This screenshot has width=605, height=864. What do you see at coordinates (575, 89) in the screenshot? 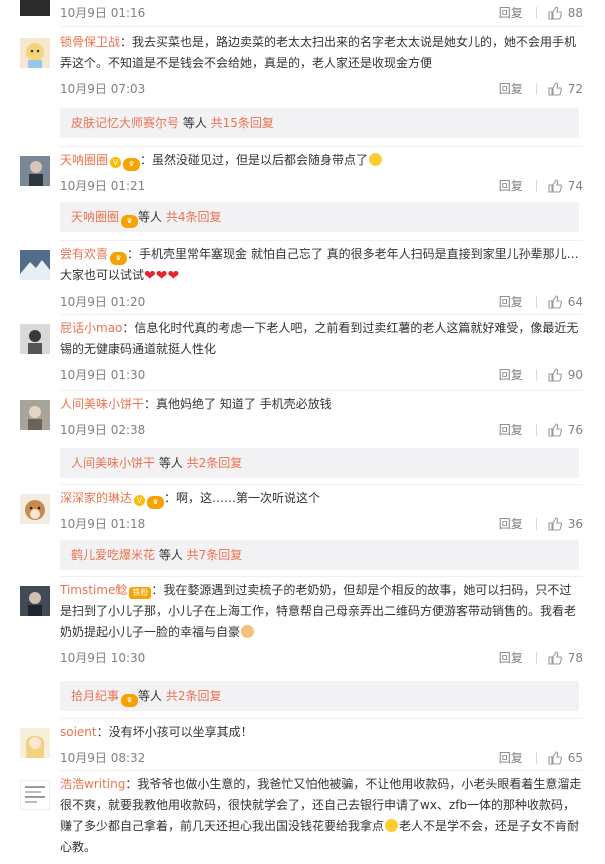
I see `like-count: 72` at bounding box center [575, 89].